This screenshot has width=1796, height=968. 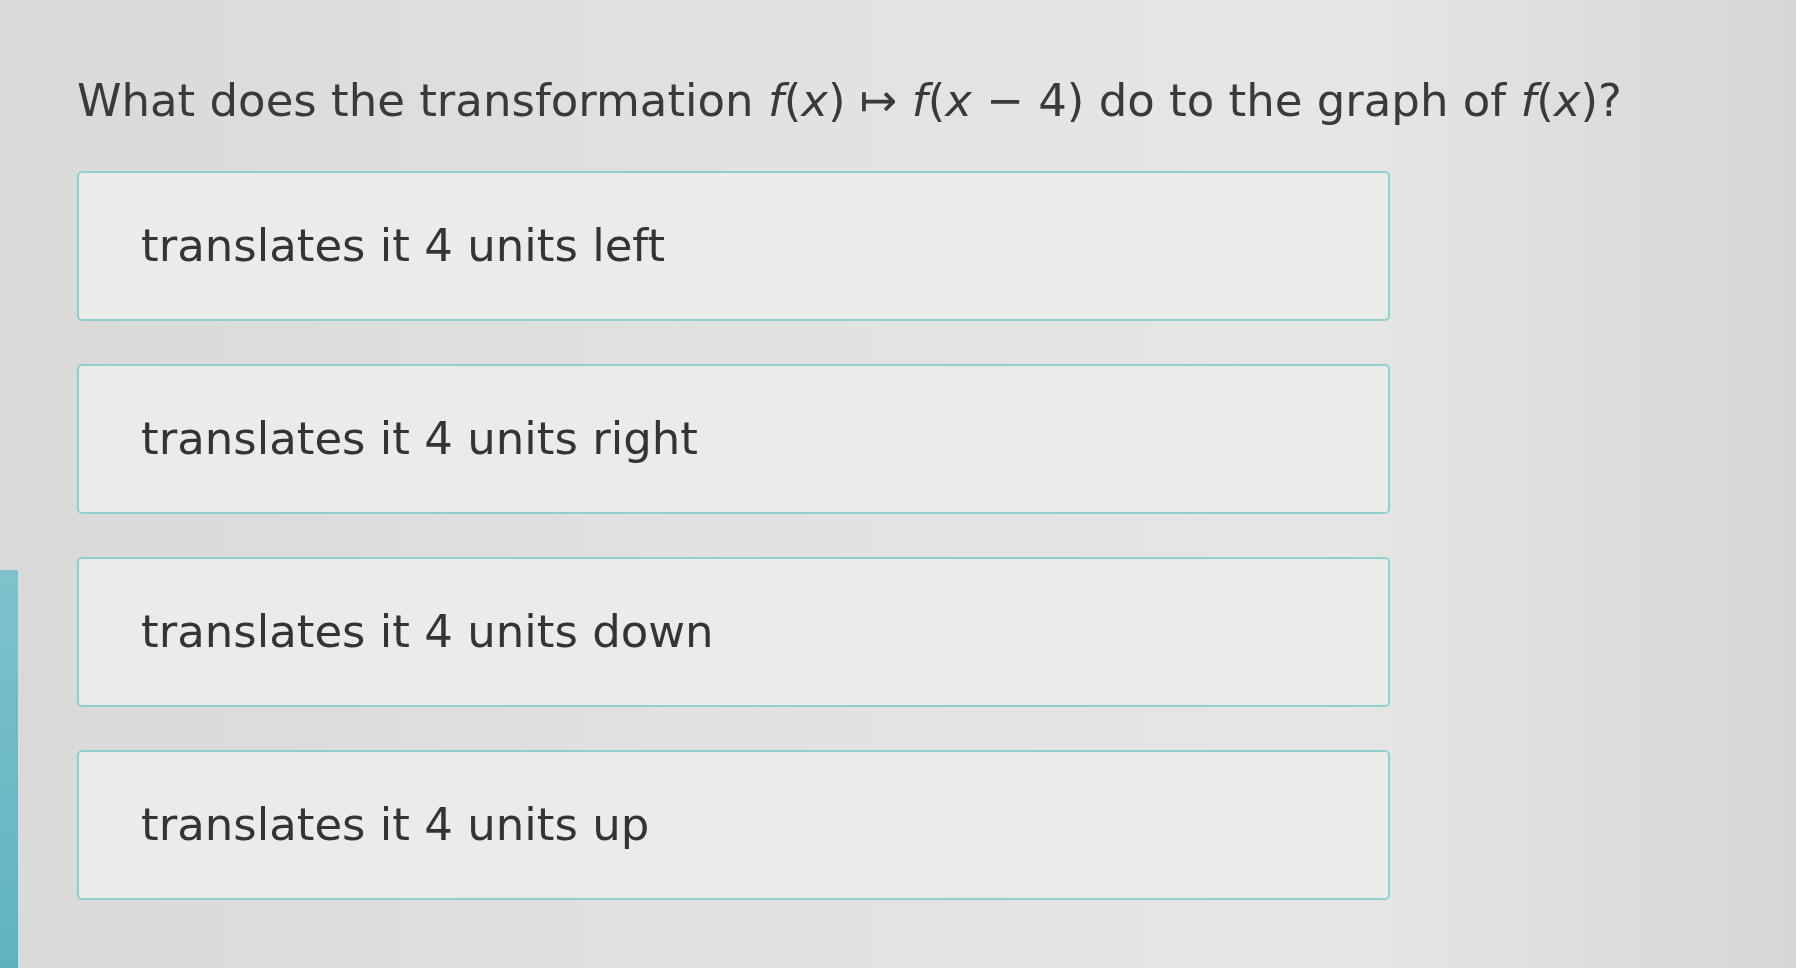 What do you see at coordinates (733, 245) in the screenshot?
I see `answer-option: translates it 4 units left` at bounding box center [733, 245].